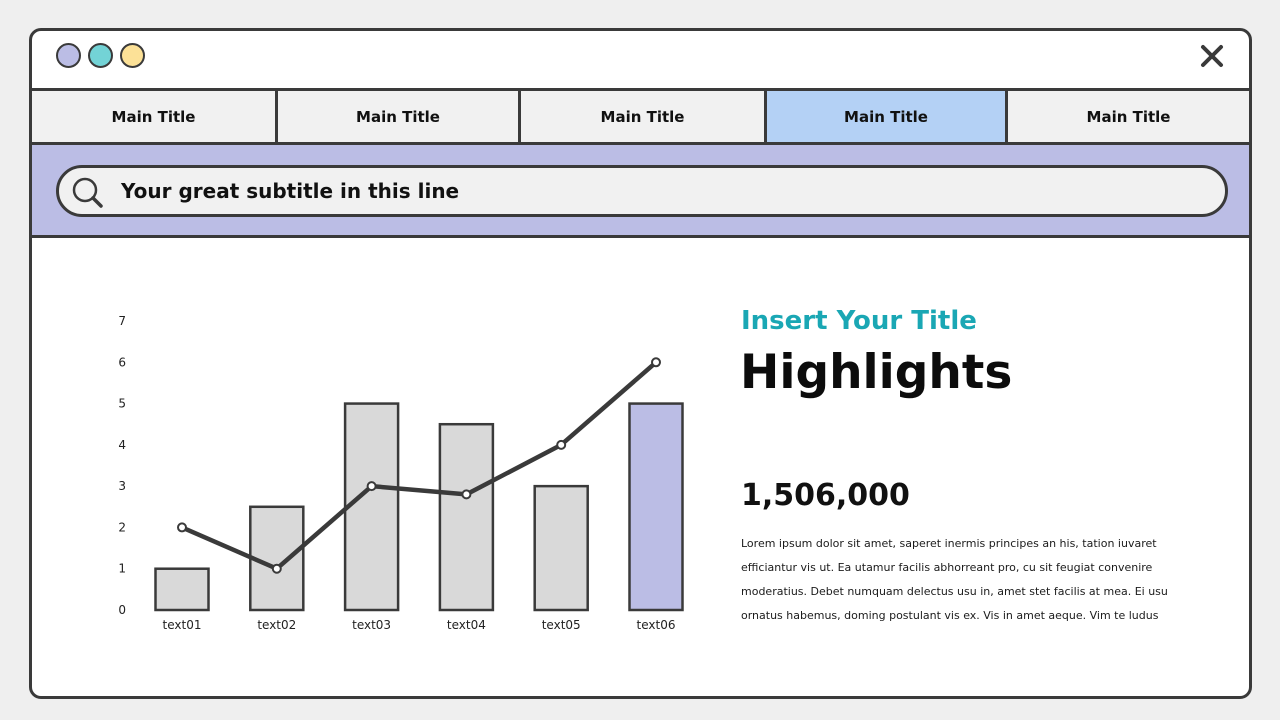 The width and height of the screenshot is (1280, 720). What do you see at coordinates (1128, 116) in the screenshot?
I see `tab-5: Main Title` at bounding box center [1128, 116].